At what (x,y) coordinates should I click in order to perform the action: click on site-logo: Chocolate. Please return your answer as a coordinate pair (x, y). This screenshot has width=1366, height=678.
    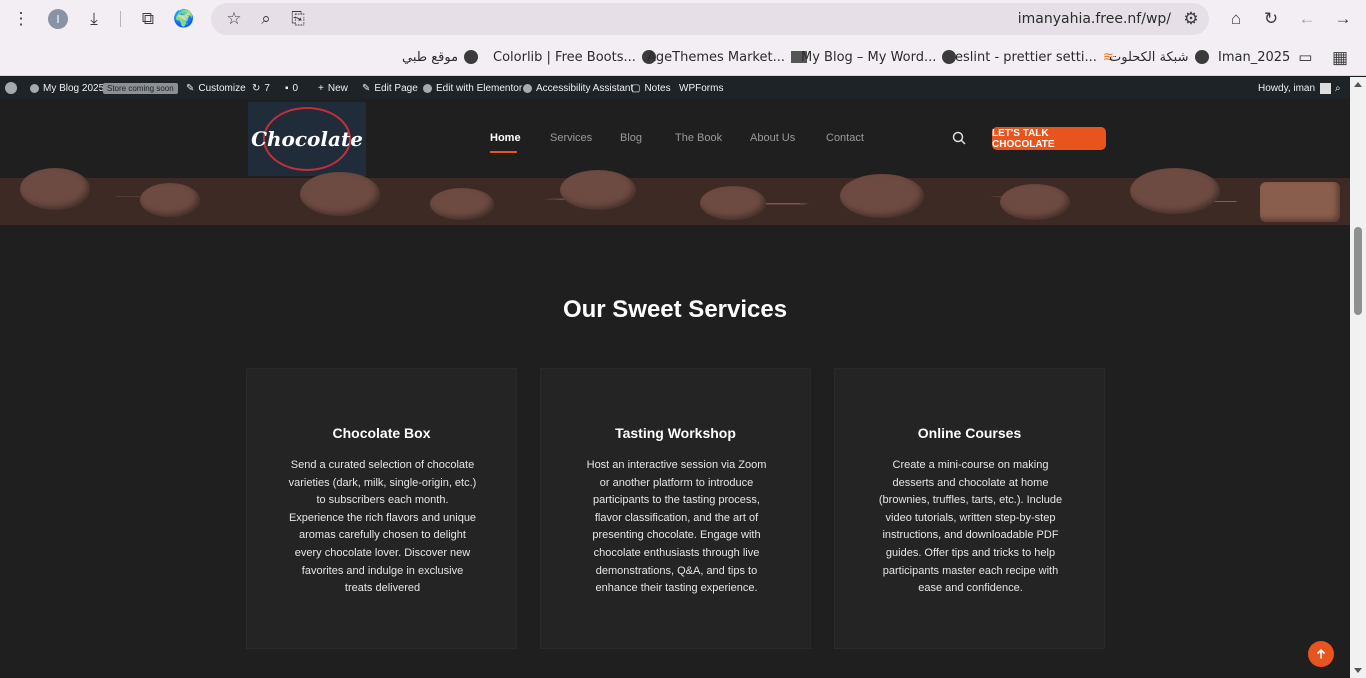
    Looking at the image, I should click on (307, 139).